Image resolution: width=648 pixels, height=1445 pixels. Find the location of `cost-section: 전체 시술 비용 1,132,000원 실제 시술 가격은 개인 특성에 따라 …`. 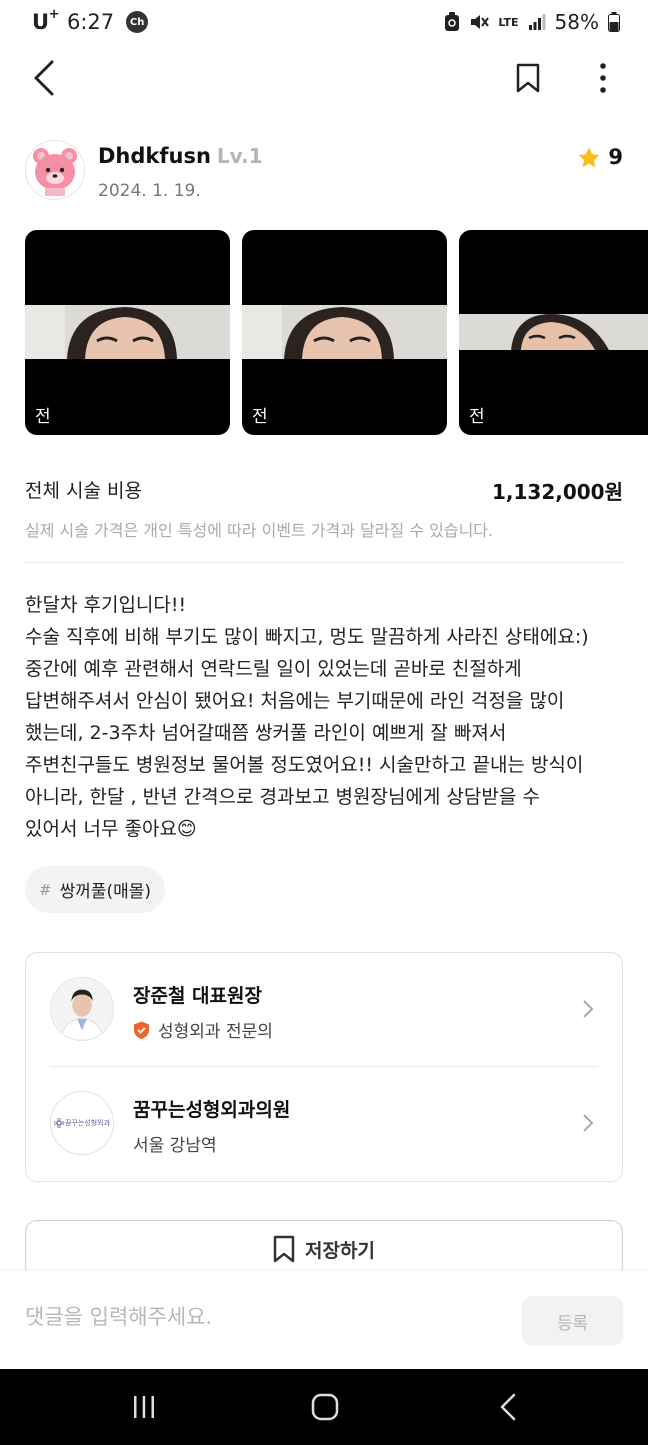

cost-section: 전체 시술 비용 1,132,000원 실제 시술 가격은 개인 특성에 따라 … is located at coordinates (324, 508).